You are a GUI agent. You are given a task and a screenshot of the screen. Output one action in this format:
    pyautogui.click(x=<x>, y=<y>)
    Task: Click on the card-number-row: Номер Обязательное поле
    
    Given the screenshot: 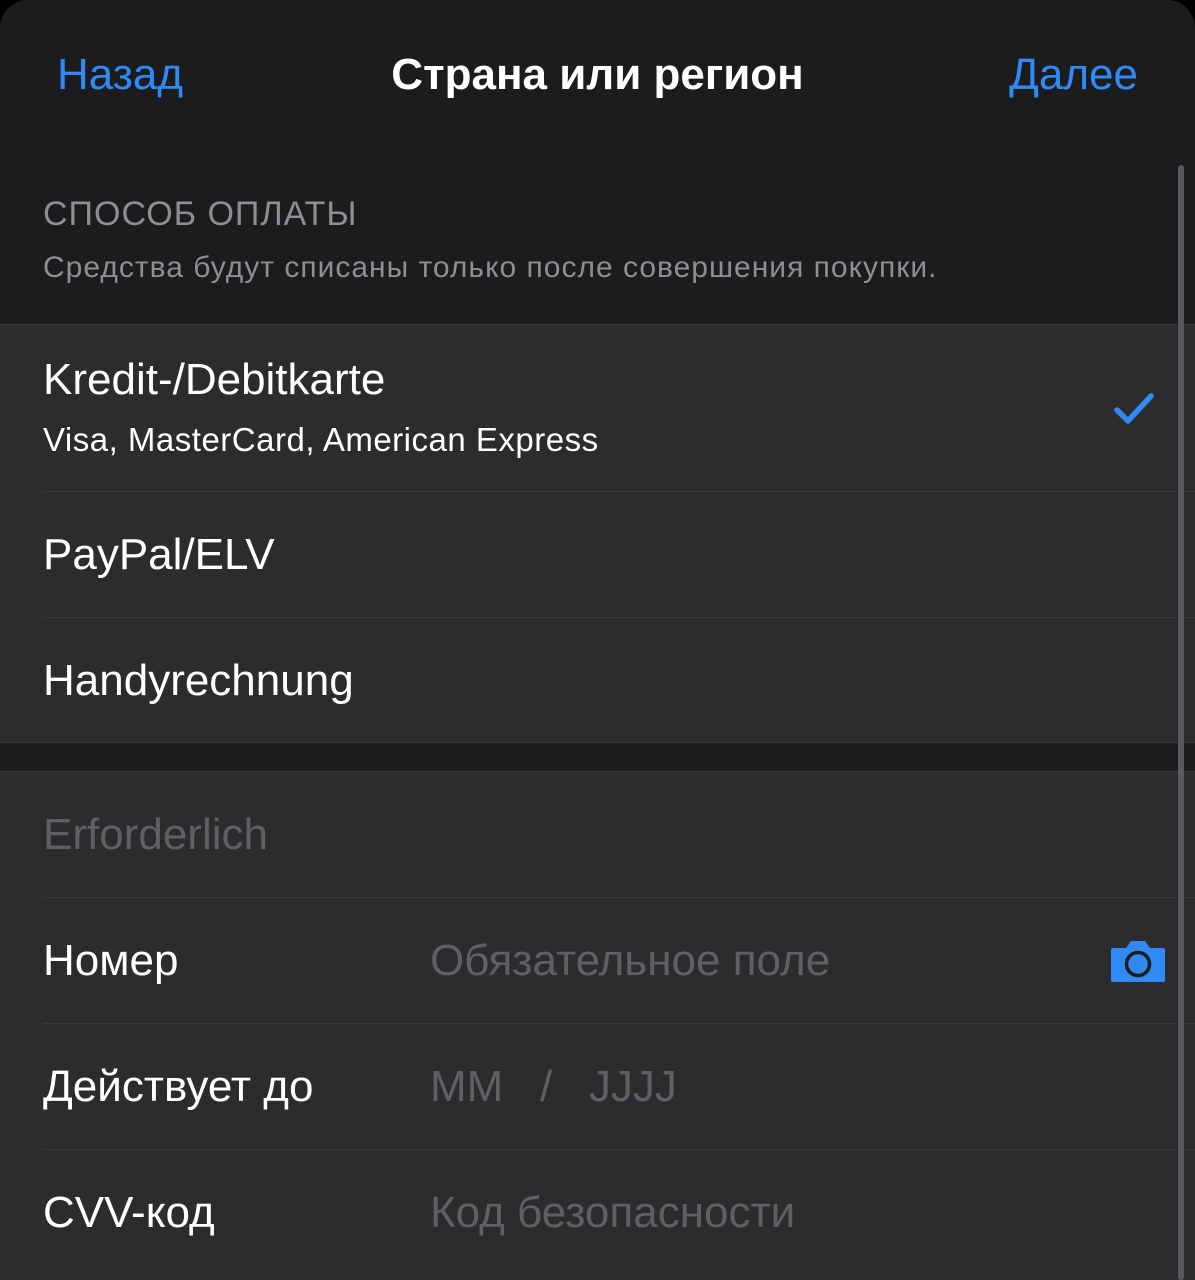 What is the action you would take?
    pyautogui.click(x=597, y=961)
    